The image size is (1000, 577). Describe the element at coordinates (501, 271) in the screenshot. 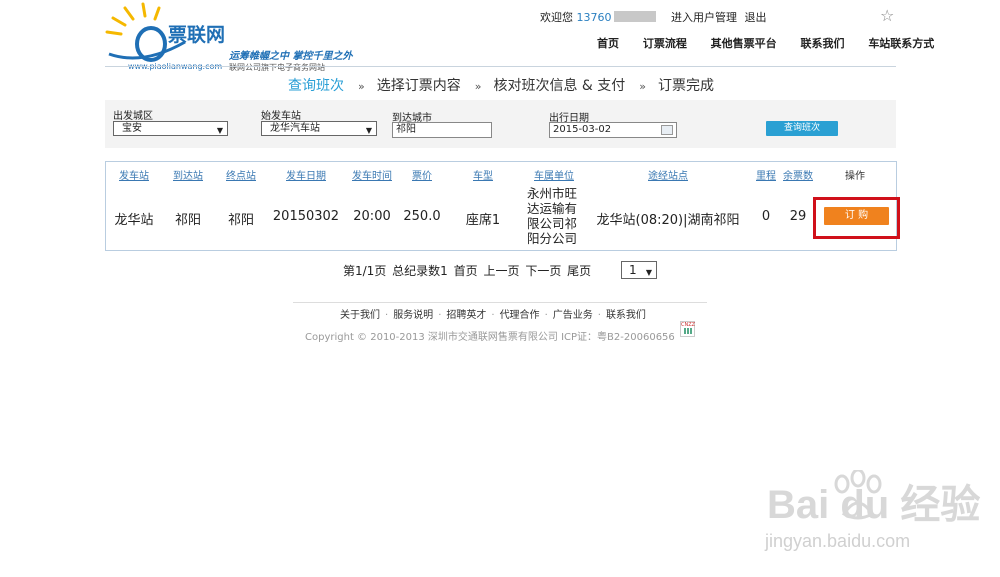

I see `page-prev-link: 上一页` at that location.